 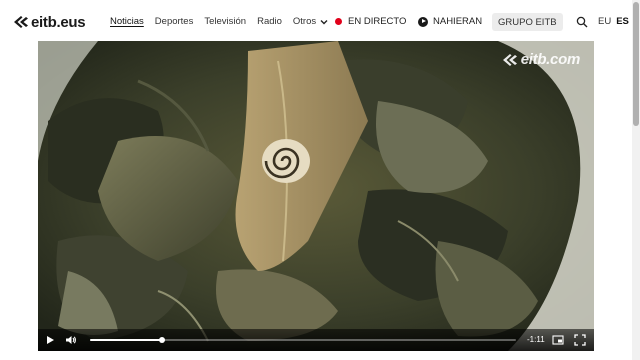 I want to click on grupo-eitb-button: GRUPO EITB, so click(x=527, y=22).